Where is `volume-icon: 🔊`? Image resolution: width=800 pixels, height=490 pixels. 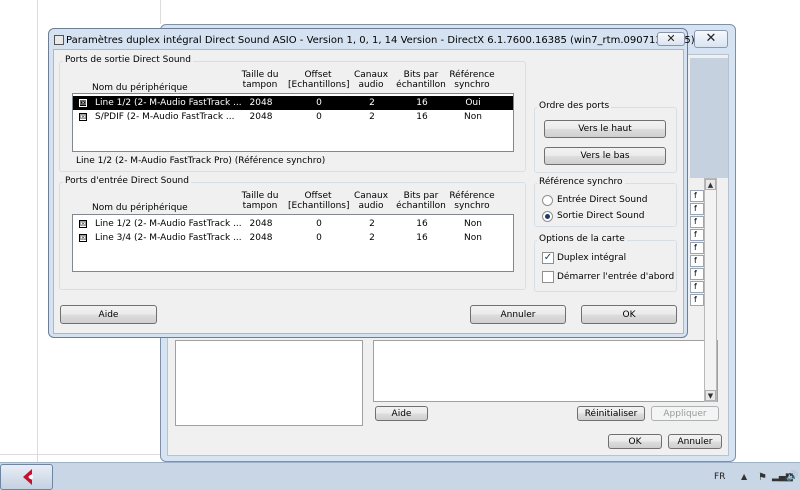
volume-icon: 🔊 is located at coordinates (792, 476).